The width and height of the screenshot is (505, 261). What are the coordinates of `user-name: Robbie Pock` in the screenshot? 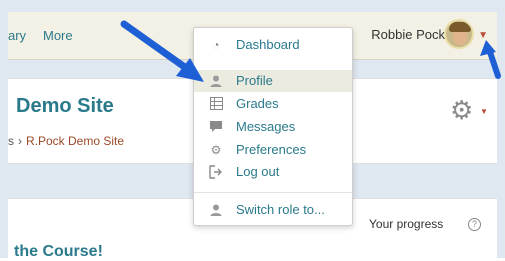 It's located at (408, 34).